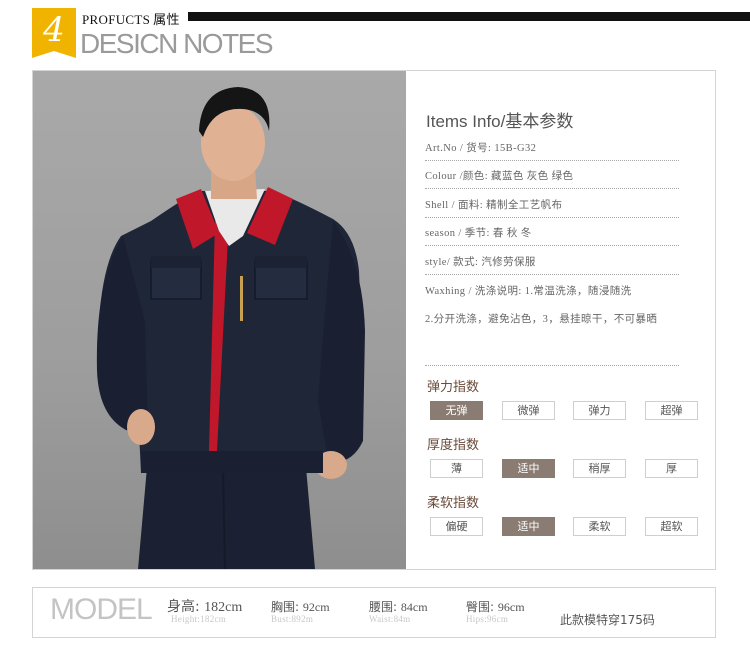 This screenshot has height=648, width=750. What do you see at coordinates (166, 20) in the screenshot?
I see `products-label-cn: 属性` at bounding box center [166, 20].